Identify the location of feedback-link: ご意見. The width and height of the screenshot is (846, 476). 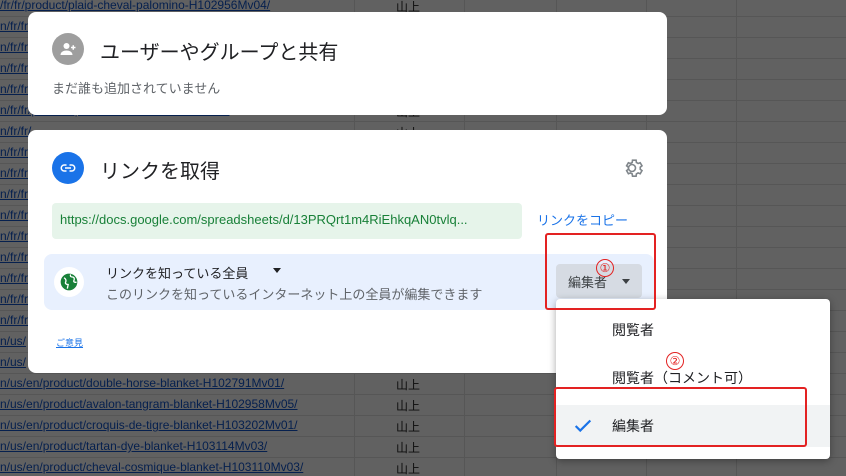
(69, 342).